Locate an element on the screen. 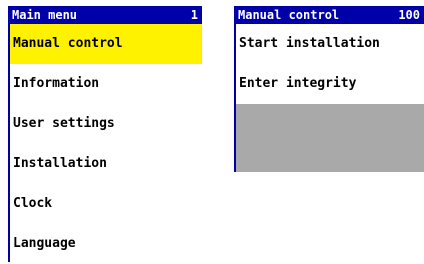 The width and height of the screenshot is (424, 264). manual-control-page-number: 100 is located at coordinates (409, 15).